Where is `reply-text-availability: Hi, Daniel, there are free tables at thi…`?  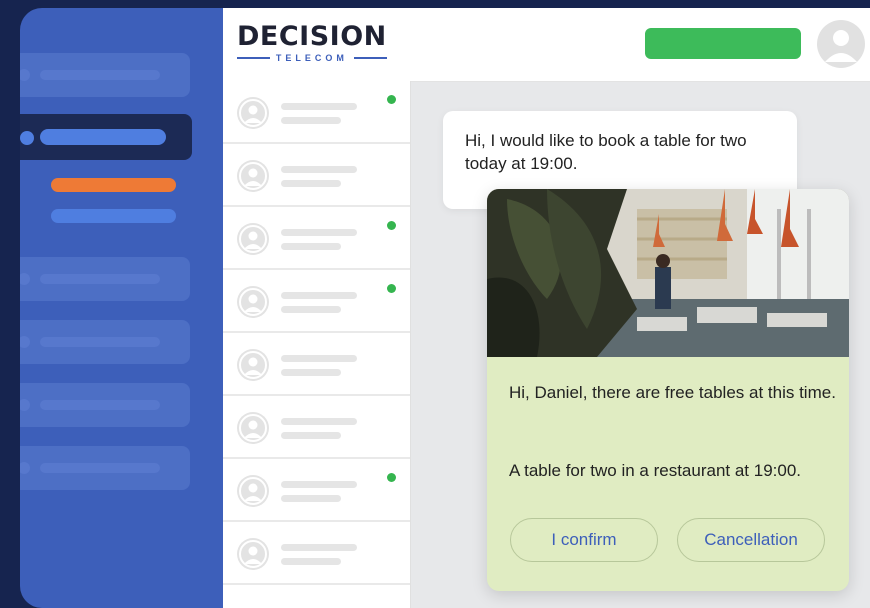
reply-text-availability: Hi, Daniel, there are free tables at thi… is located at coordinates (672, 392).